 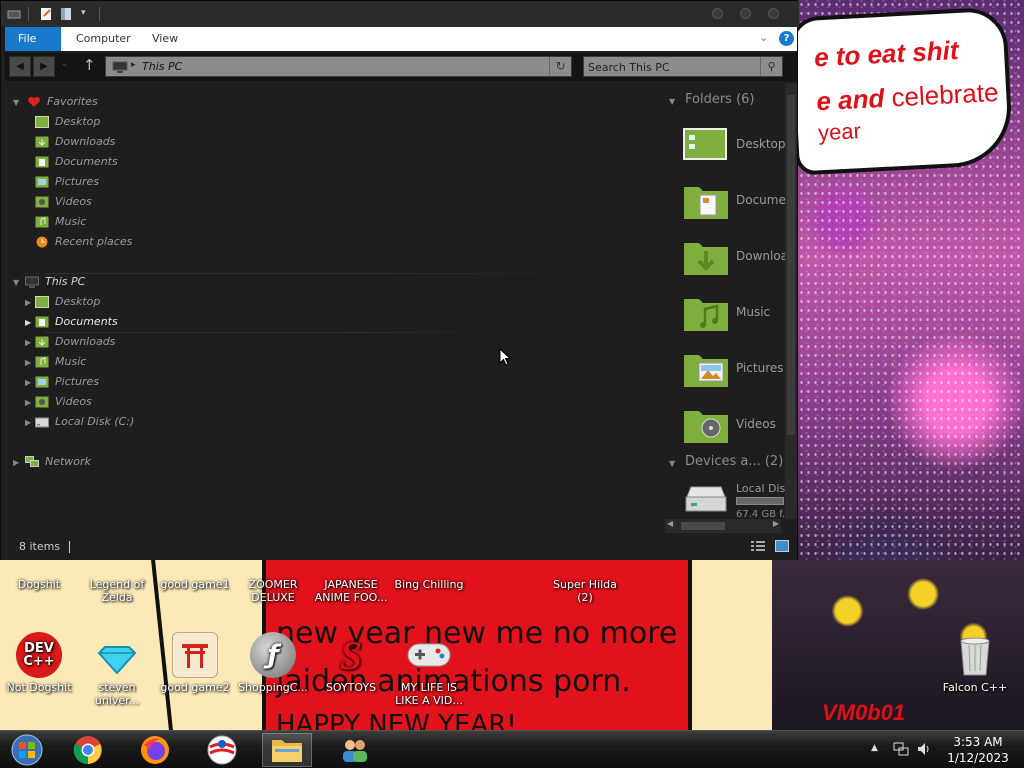 I want to click on desktop-icon-super-hilda: Super Hilda (2), so click(x=585, y=591).